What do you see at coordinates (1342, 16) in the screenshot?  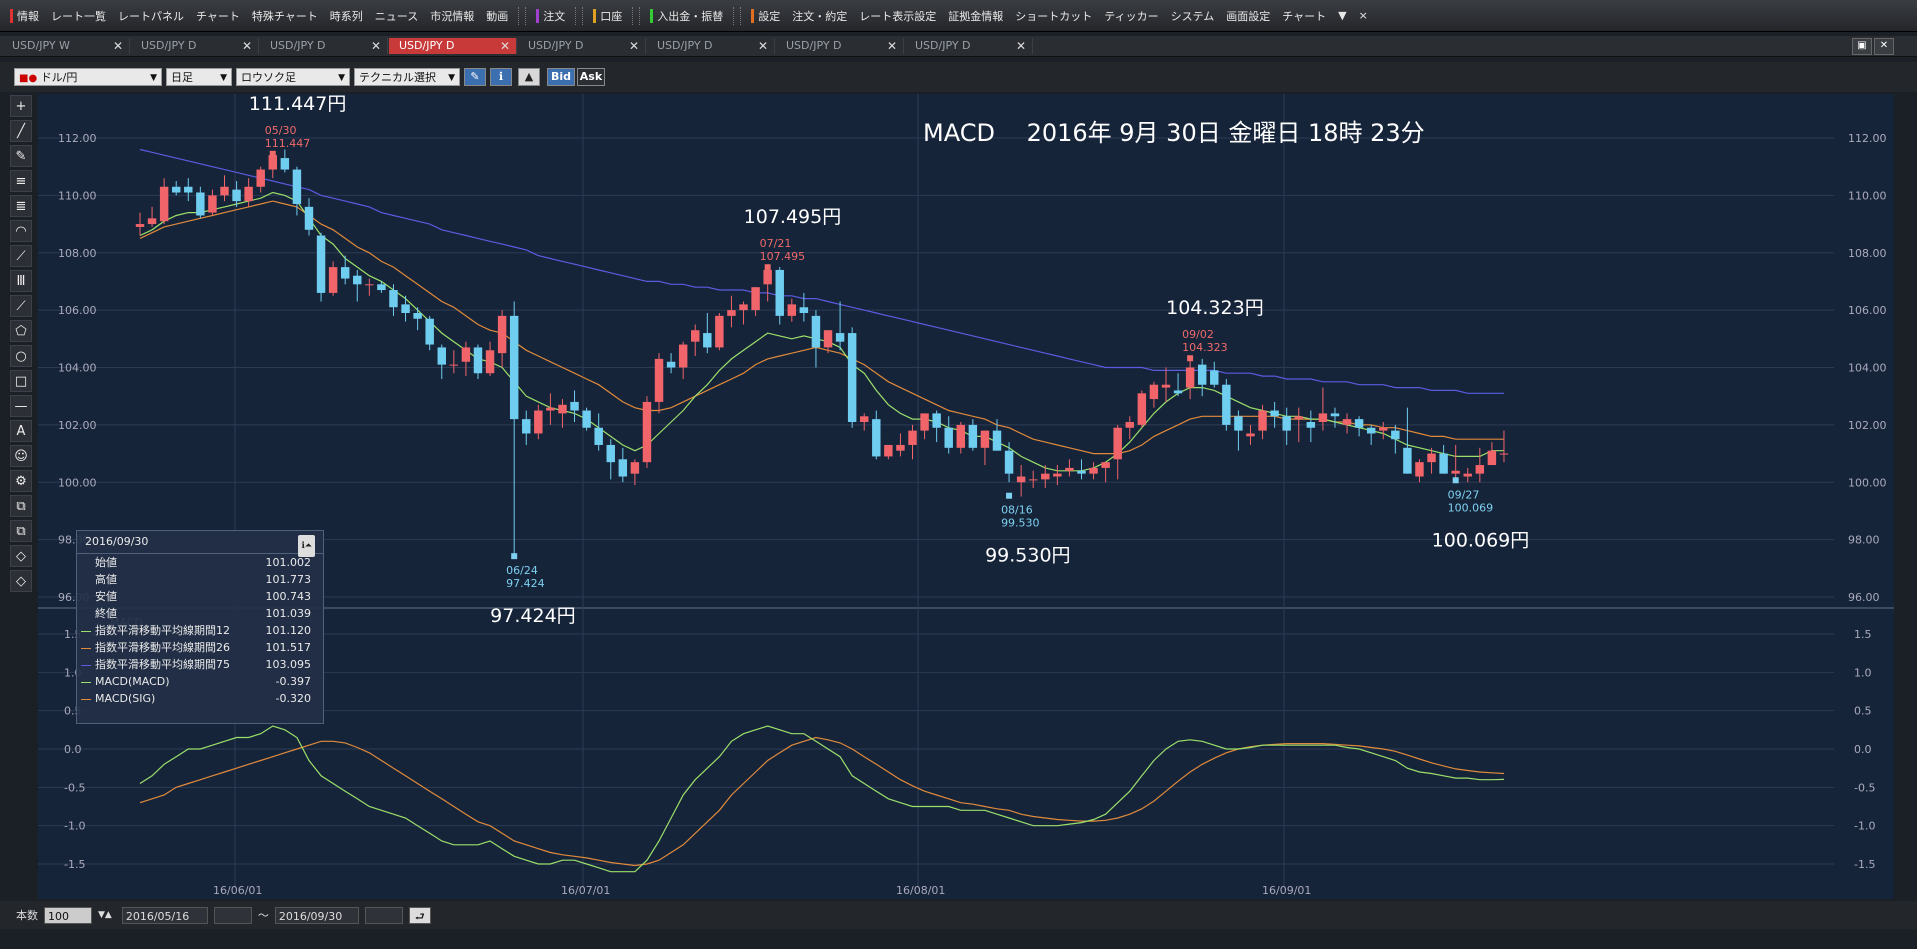 I see `menu-more-button: ▼` at bounding box center [1342, 16].